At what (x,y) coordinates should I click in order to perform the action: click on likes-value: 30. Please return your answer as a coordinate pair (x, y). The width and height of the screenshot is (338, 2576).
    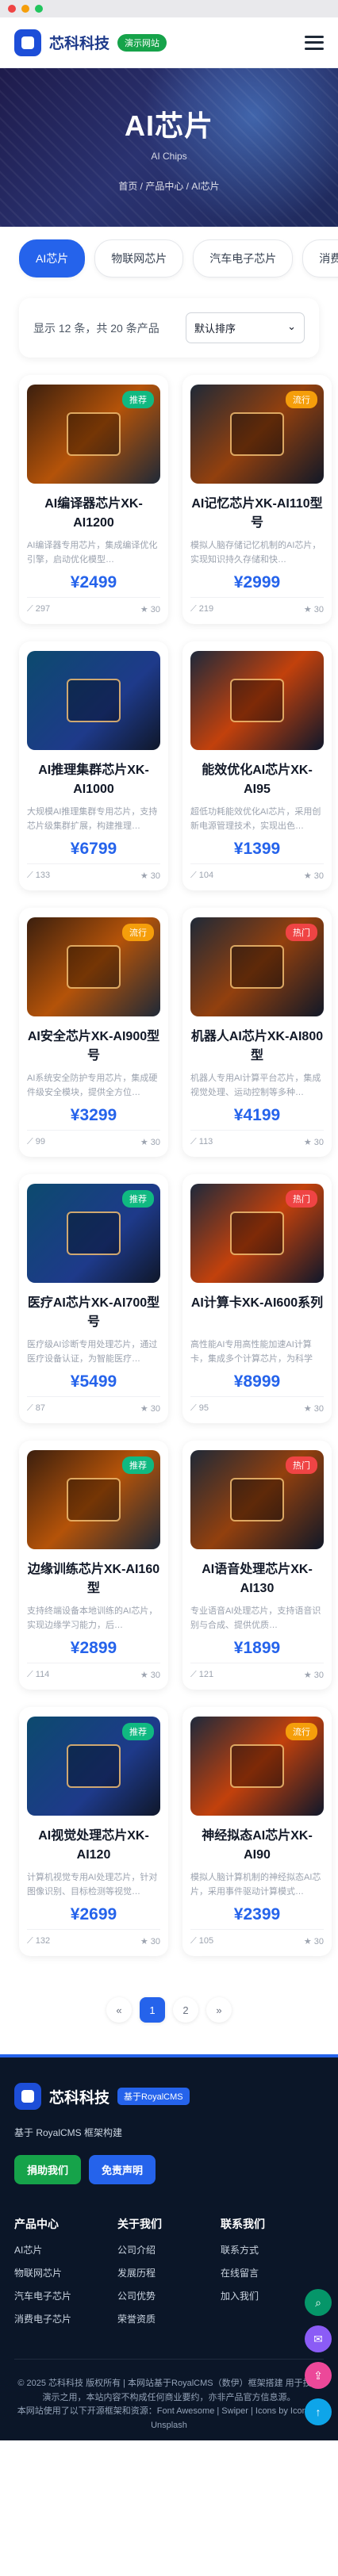
    Looking at the image, I should click on (155, 1675).